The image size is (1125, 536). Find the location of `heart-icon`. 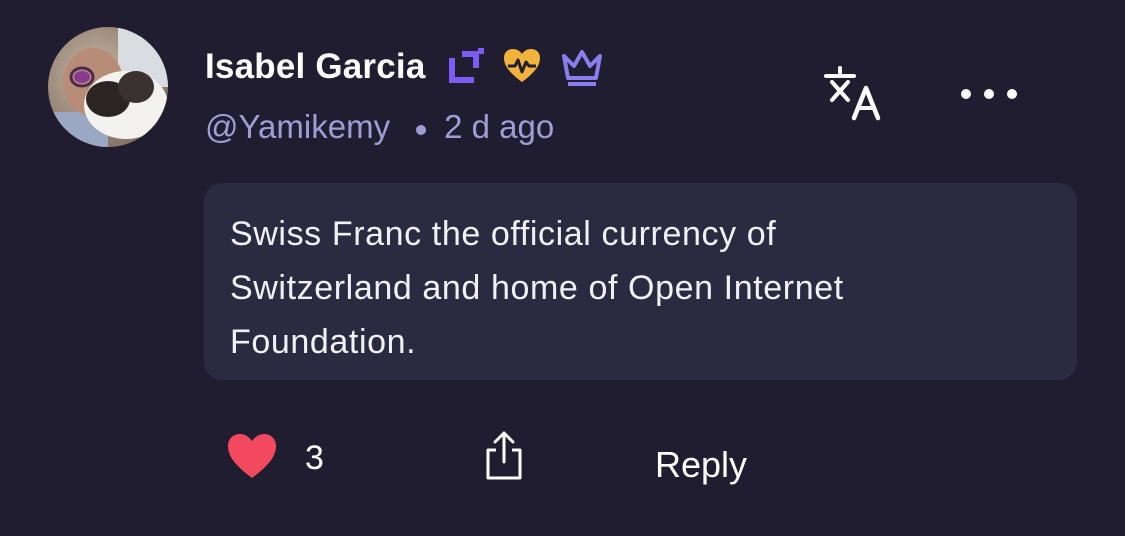

heart-icon is located at coordinates (252, 456).